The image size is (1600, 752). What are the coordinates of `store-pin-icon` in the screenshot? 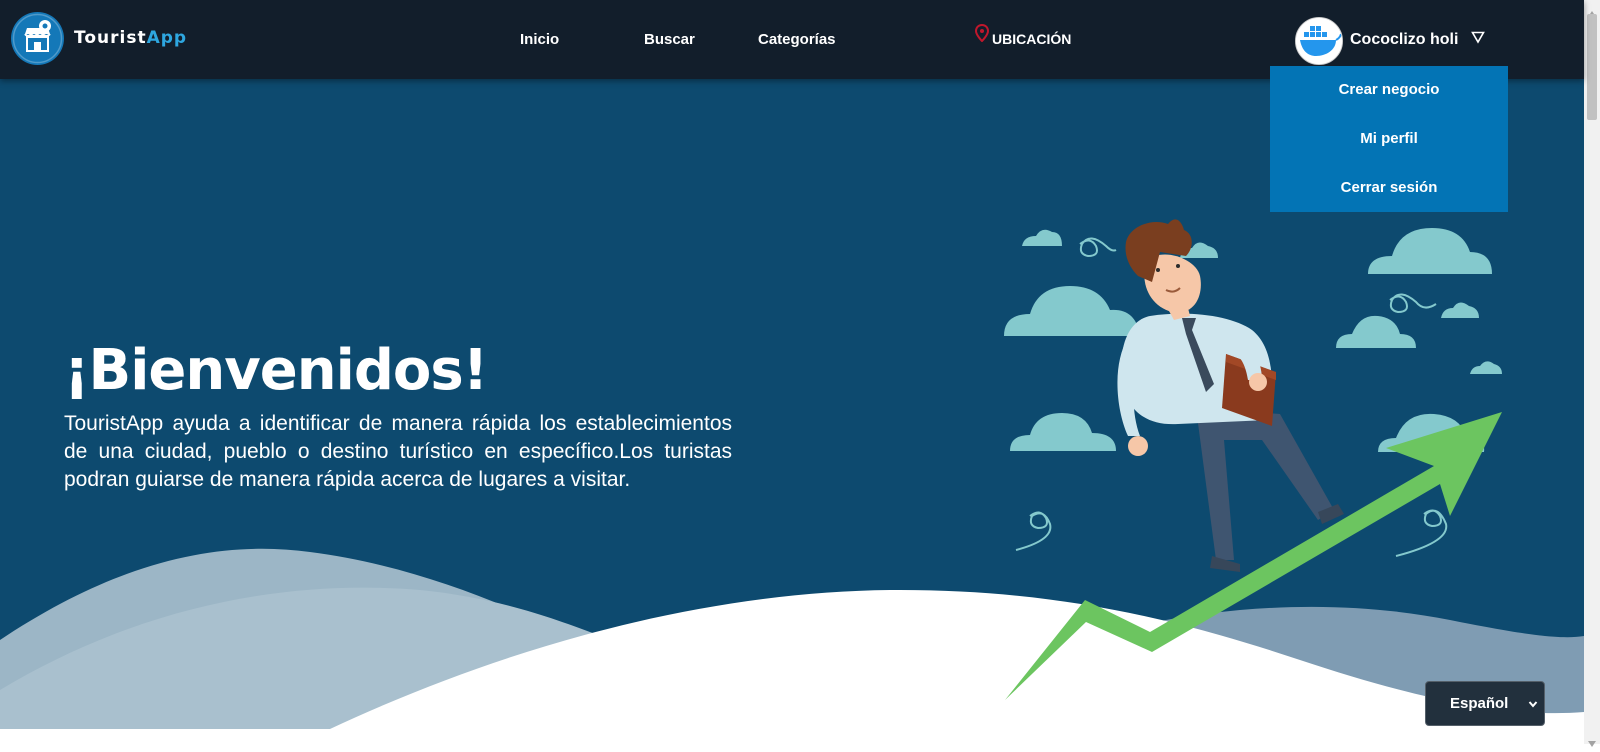 It's located at (37, 38).